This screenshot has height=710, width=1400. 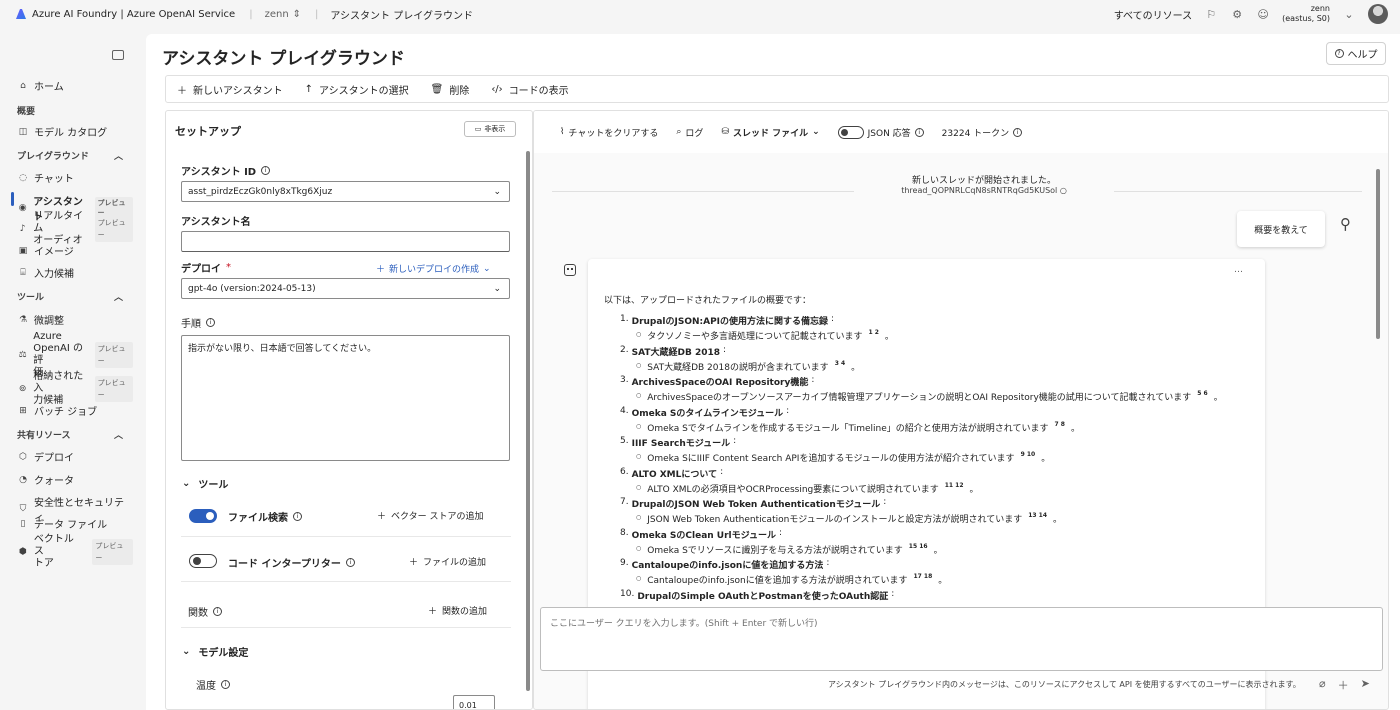 I want to click on setup-scrollbar, so click(x=528, y=421).